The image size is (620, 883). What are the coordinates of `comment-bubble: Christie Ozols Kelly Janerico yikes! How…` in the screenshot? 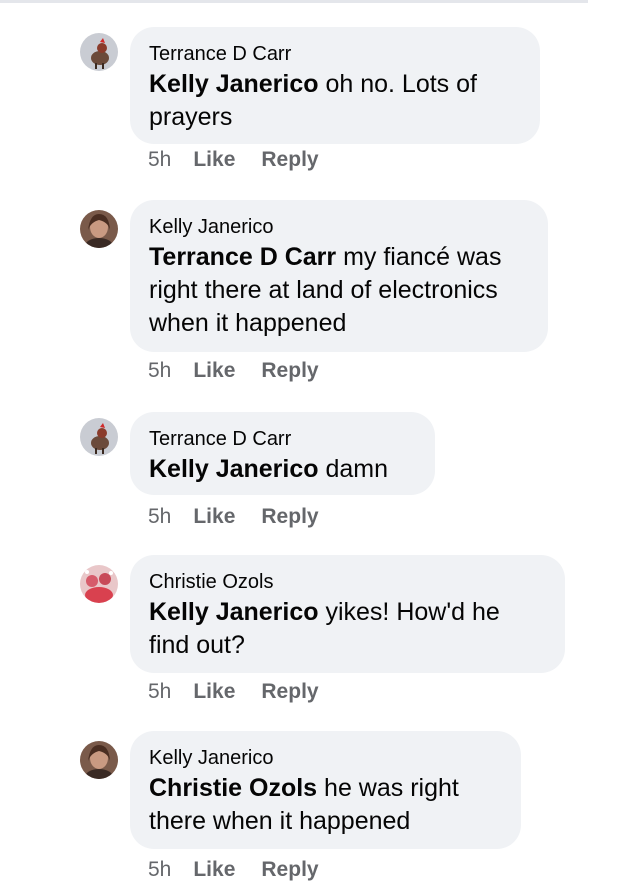 It's located at (347, 614).